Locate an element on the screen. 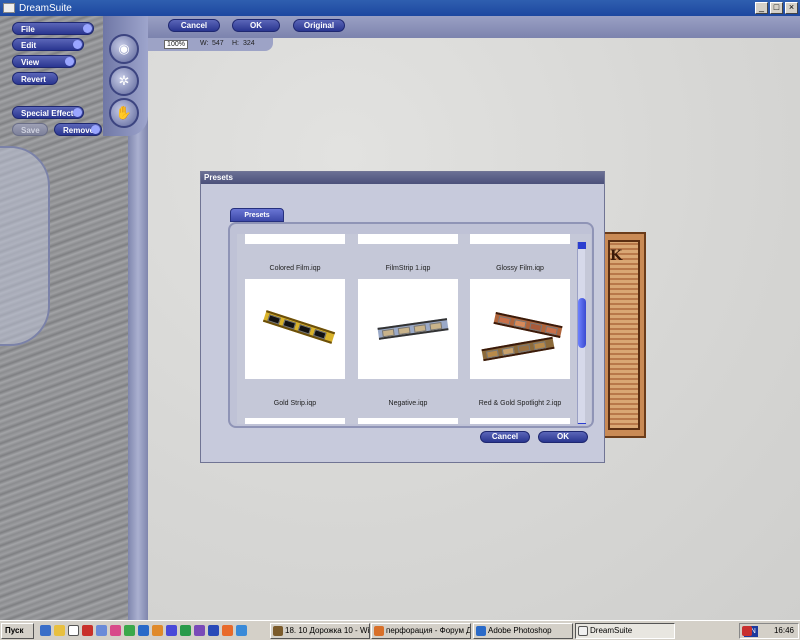 The height and width of the screenshot is (640, 800). task-photoshop: Adobe Photoshop is located at coordinates (523, 631).